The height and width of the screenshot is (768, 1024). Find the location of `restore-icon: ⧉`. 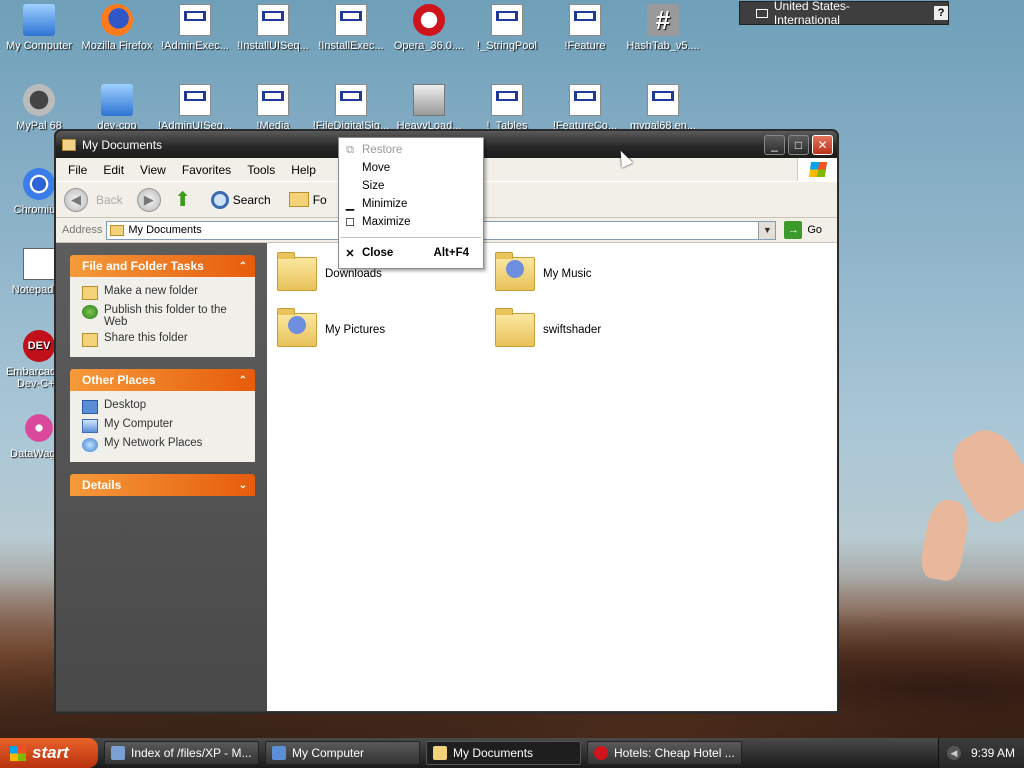

restore-icon: ⧉ is located at coordinates (350, 149).